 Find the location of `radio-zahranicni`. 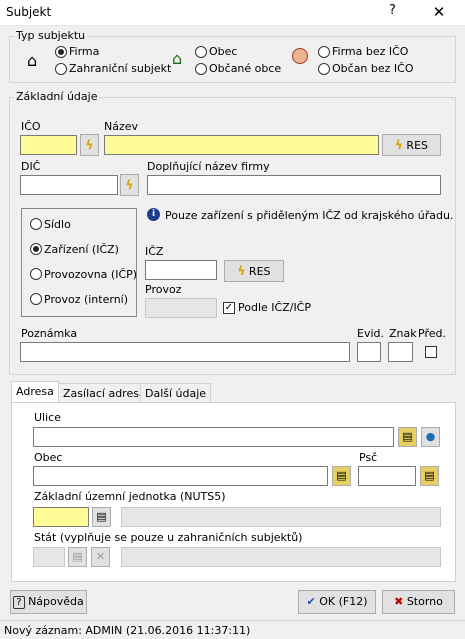

radio-zahranicni is located at coordinates (61, 69).